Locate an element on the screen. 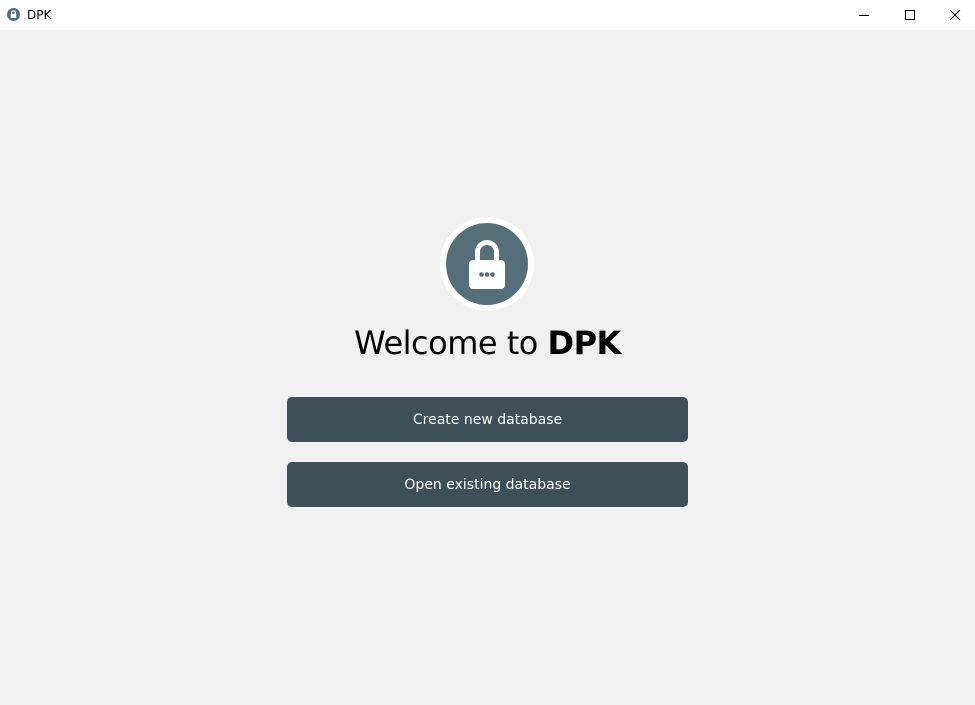 Image resolution: width=975 pixels, height=705 pixels. welcome-heading: Welcome to DPK is located at coordinates (487, 343).